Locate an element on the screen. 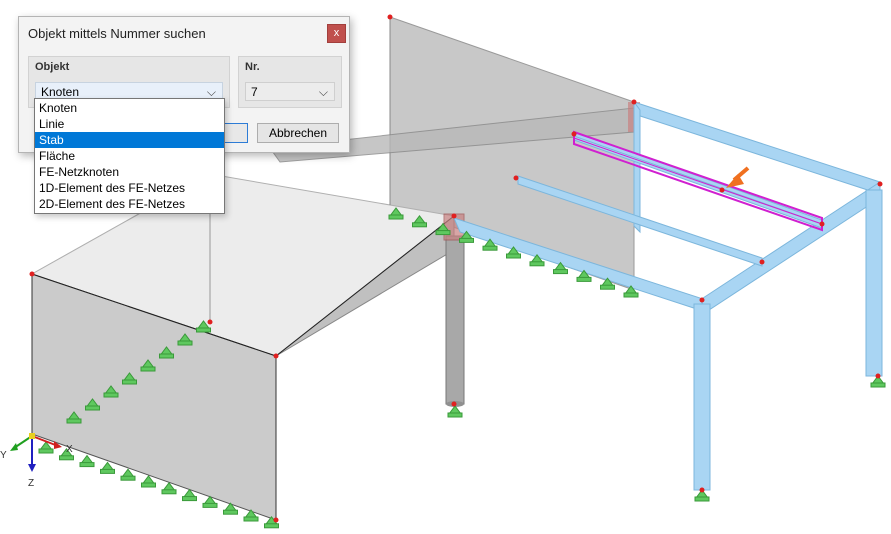  z-axis-label: Z is located at coordinates (31, 483).